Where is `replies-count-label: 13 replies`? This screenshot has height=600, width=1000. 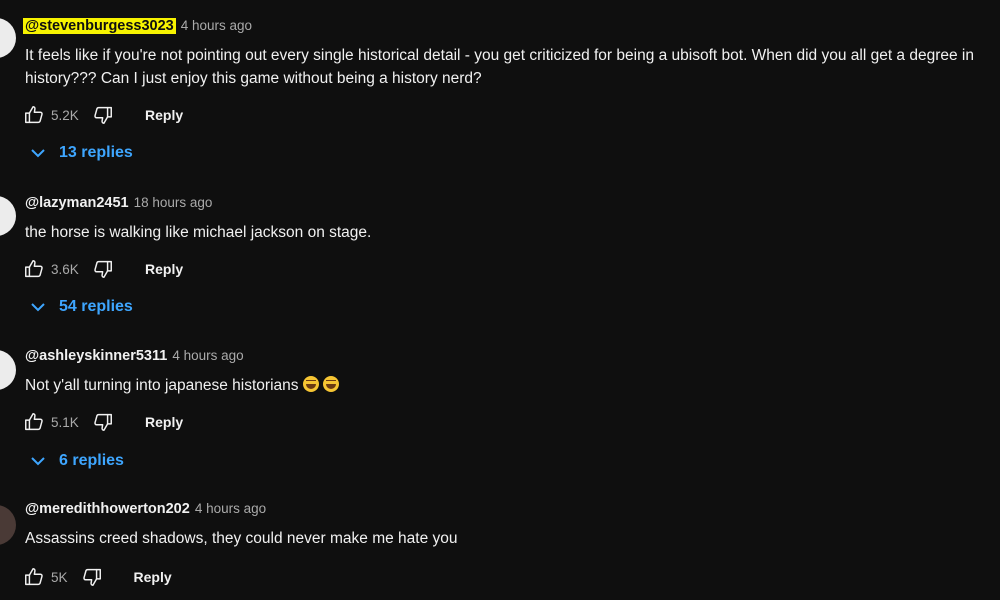 replies-count-label: 13 replies is located at coordinates (96, 152).